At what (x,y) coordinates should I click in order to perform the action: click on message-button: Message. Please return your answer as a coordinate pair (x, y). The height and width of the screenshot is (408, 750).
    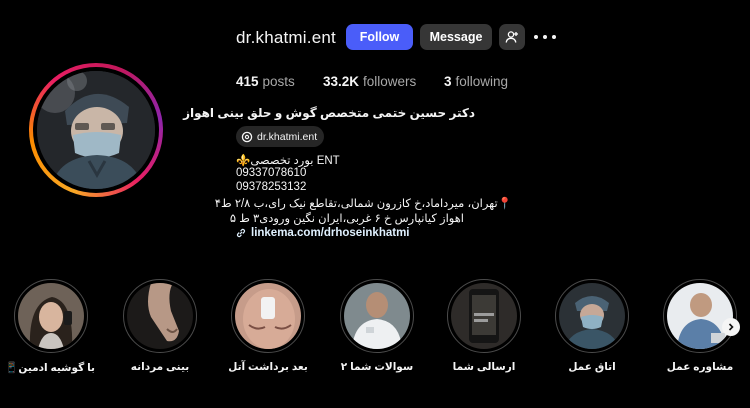
    Looking at the image, I should click on (456, 37).